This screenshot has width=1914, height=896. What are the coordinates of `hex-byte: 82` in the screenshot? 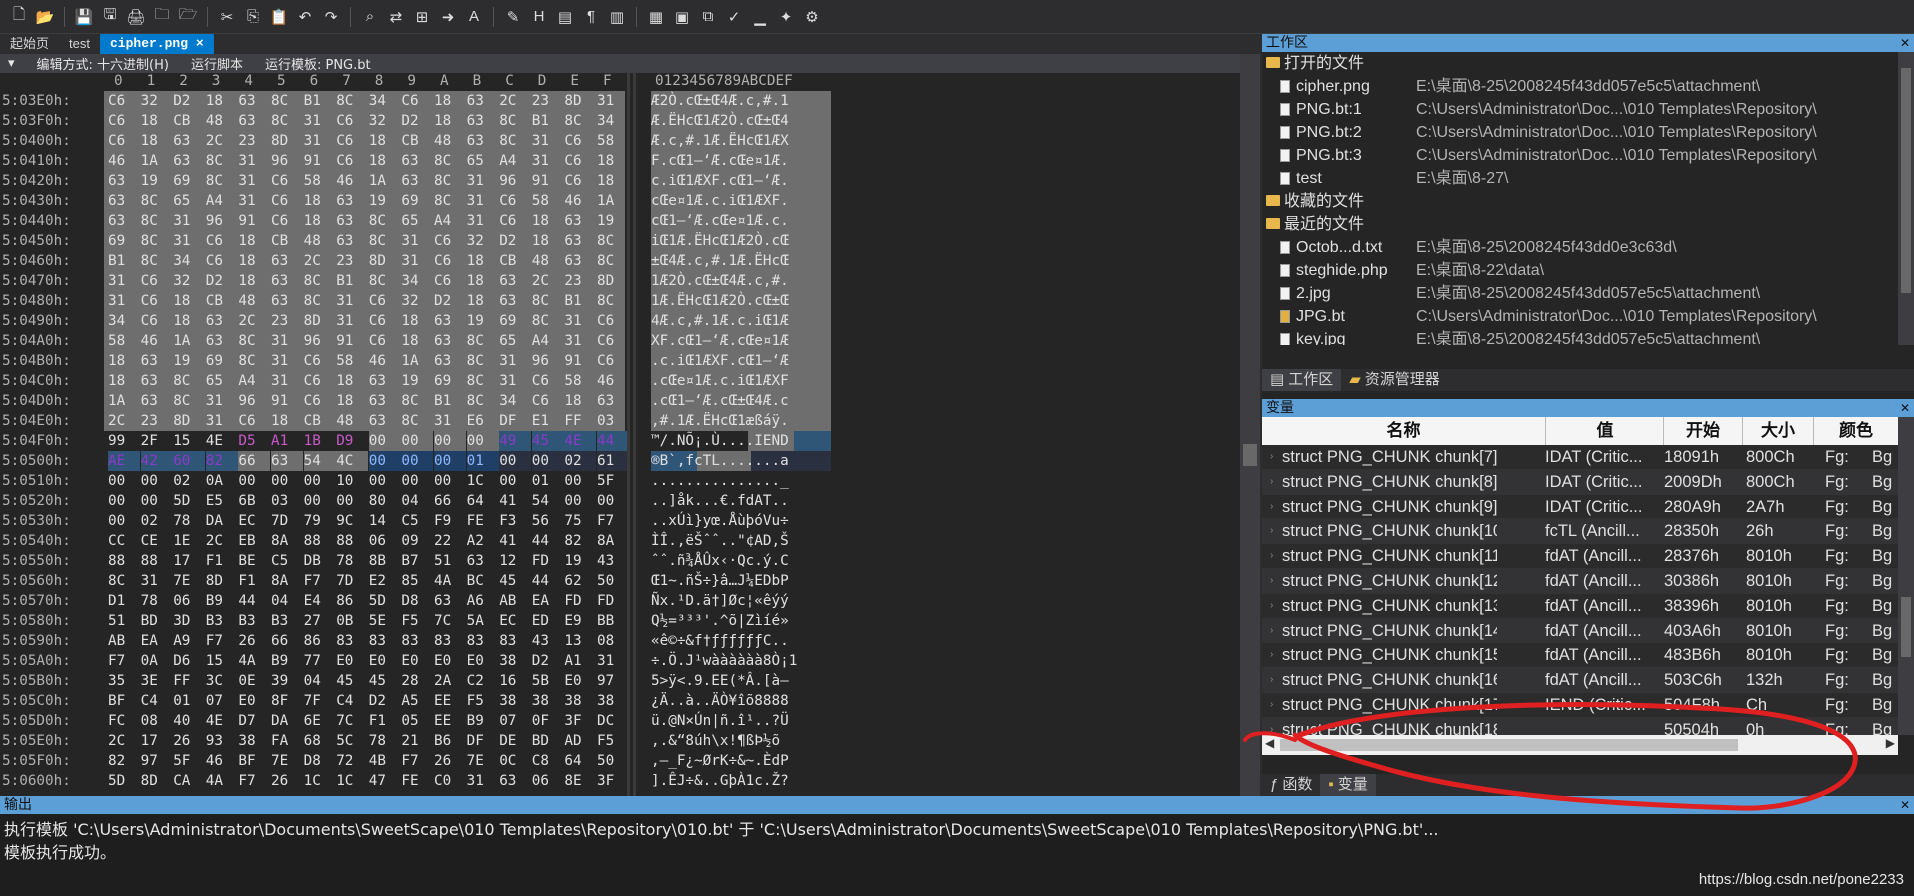 It's located at (580, 541).